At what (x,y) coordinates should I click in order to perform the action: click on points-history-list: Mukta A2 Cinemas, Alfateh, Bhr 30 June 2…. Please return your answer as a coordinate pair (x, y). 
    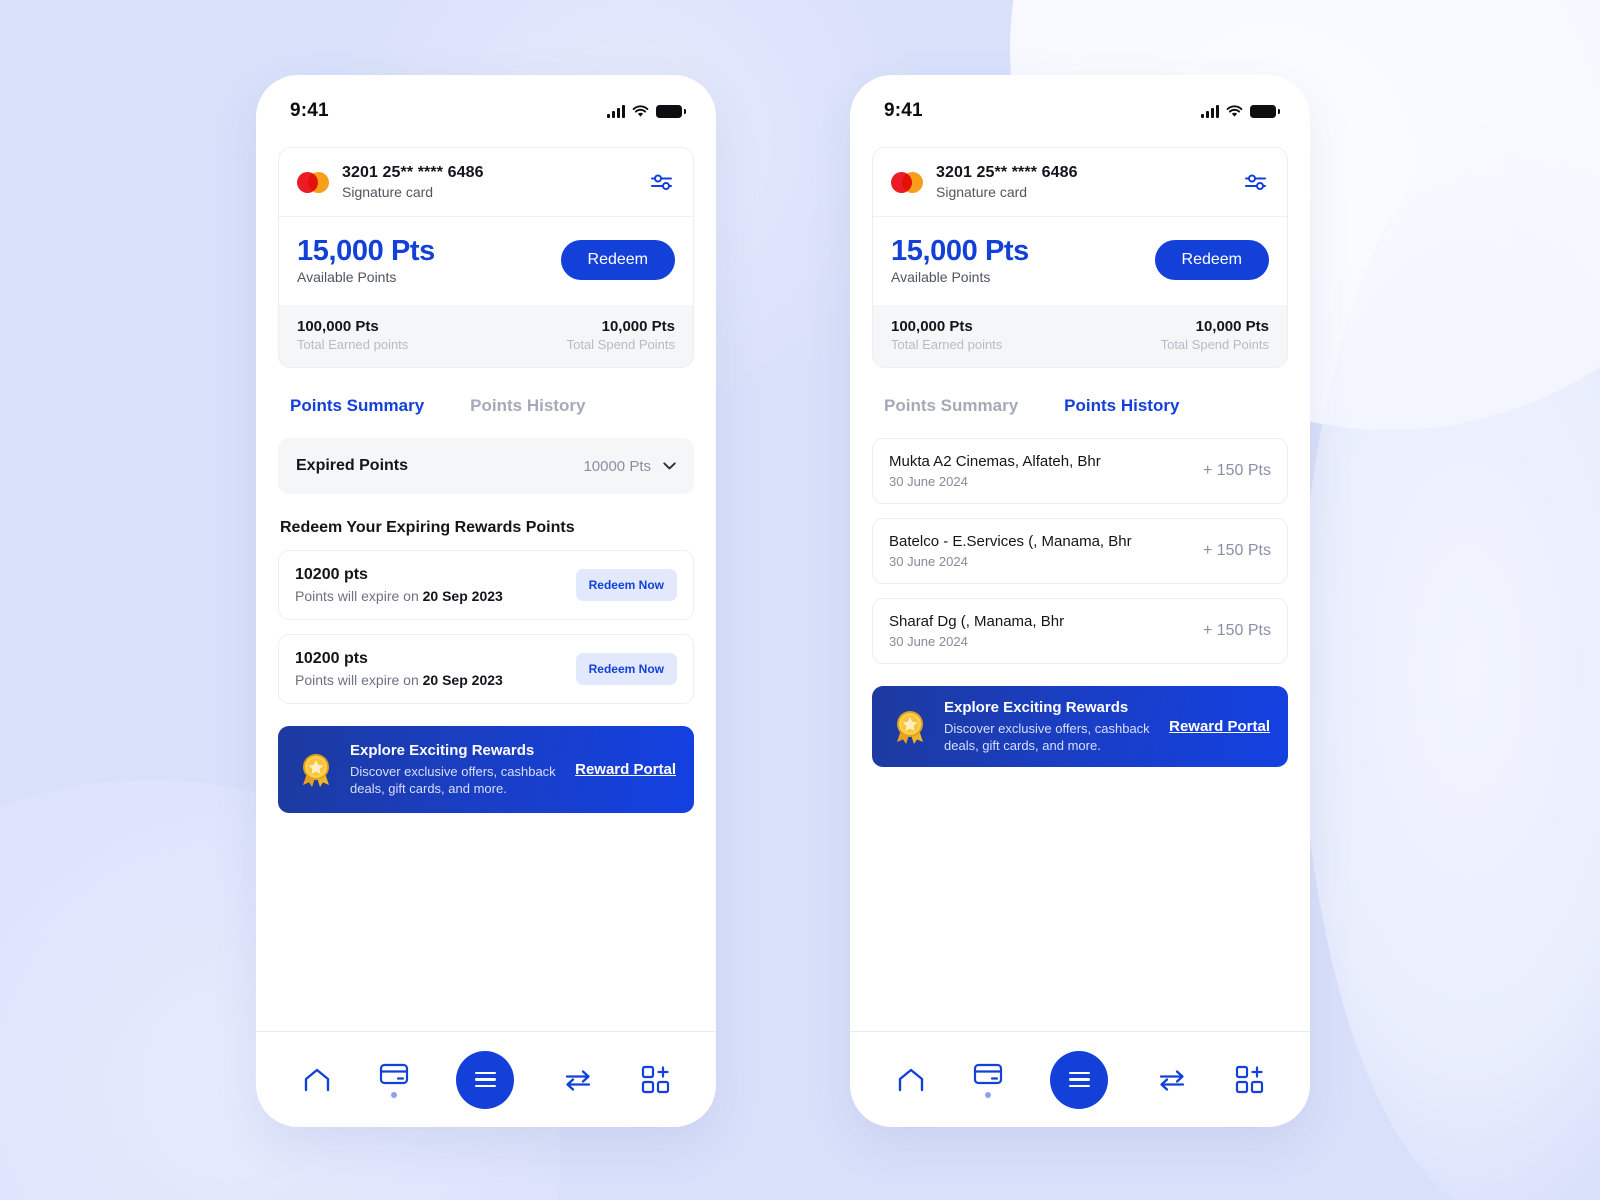
    Looking at the image, I should click on (1080, 551).